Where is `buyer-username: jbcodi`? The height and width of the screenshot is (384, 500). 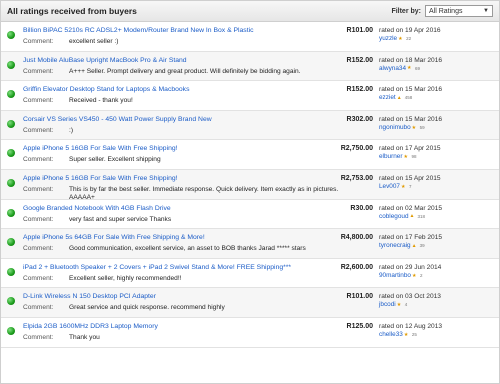 buyer-username: jbcodi is located at coordinates (387, 304).